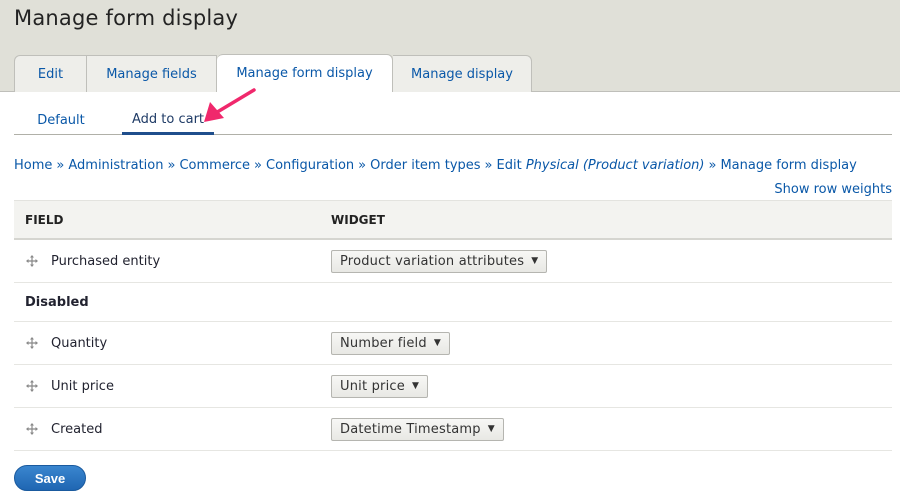  Describe the element at coordinates (509, 165) in the screenshot. I see `breadcrumb-edit-prefix: Edit` at that location.